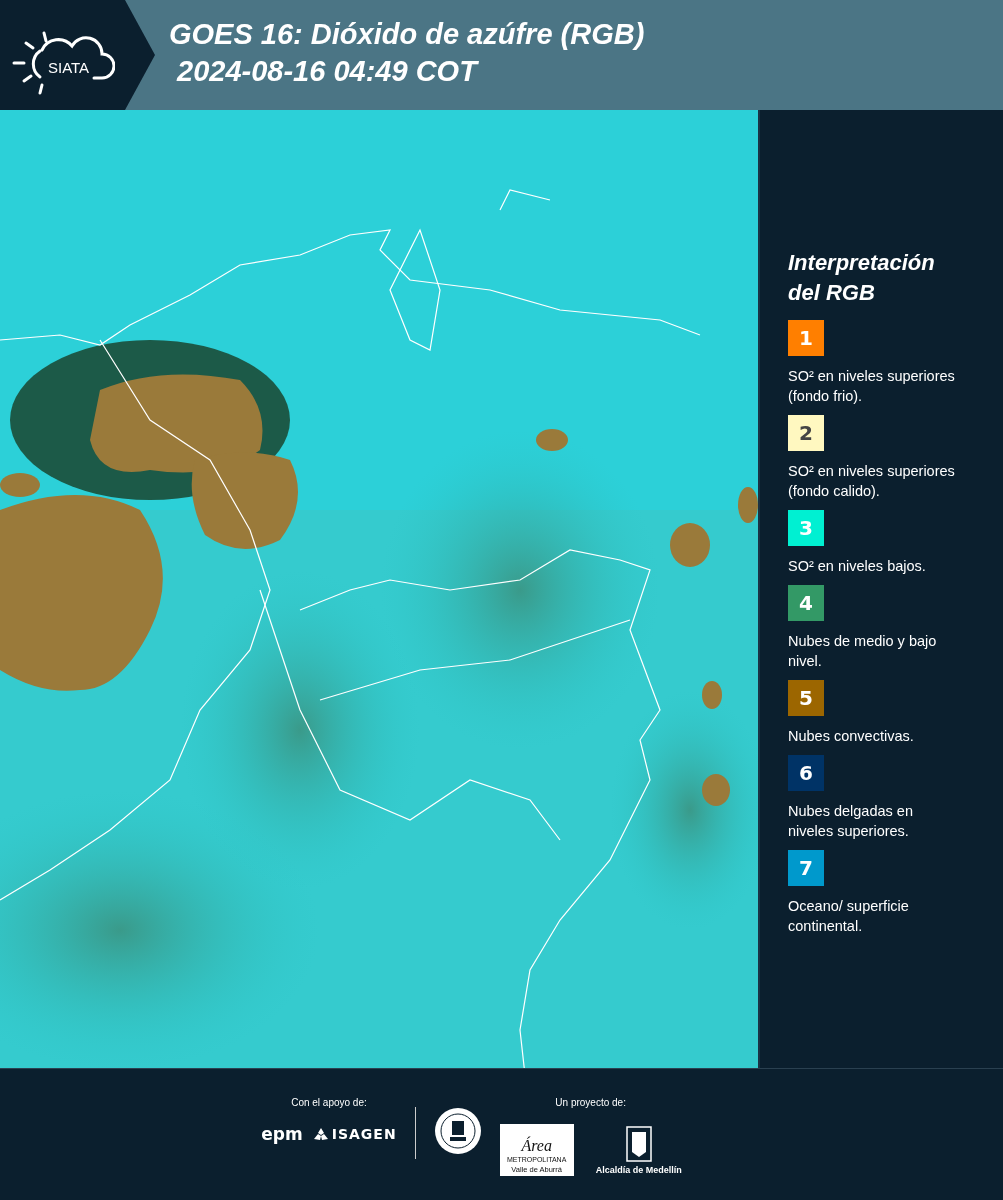 Image resolution: width=1003 pixels, height=1200 pixels. I want to click on legend-description: Nubes delgadas en niveles superiores., so click(851, 821).